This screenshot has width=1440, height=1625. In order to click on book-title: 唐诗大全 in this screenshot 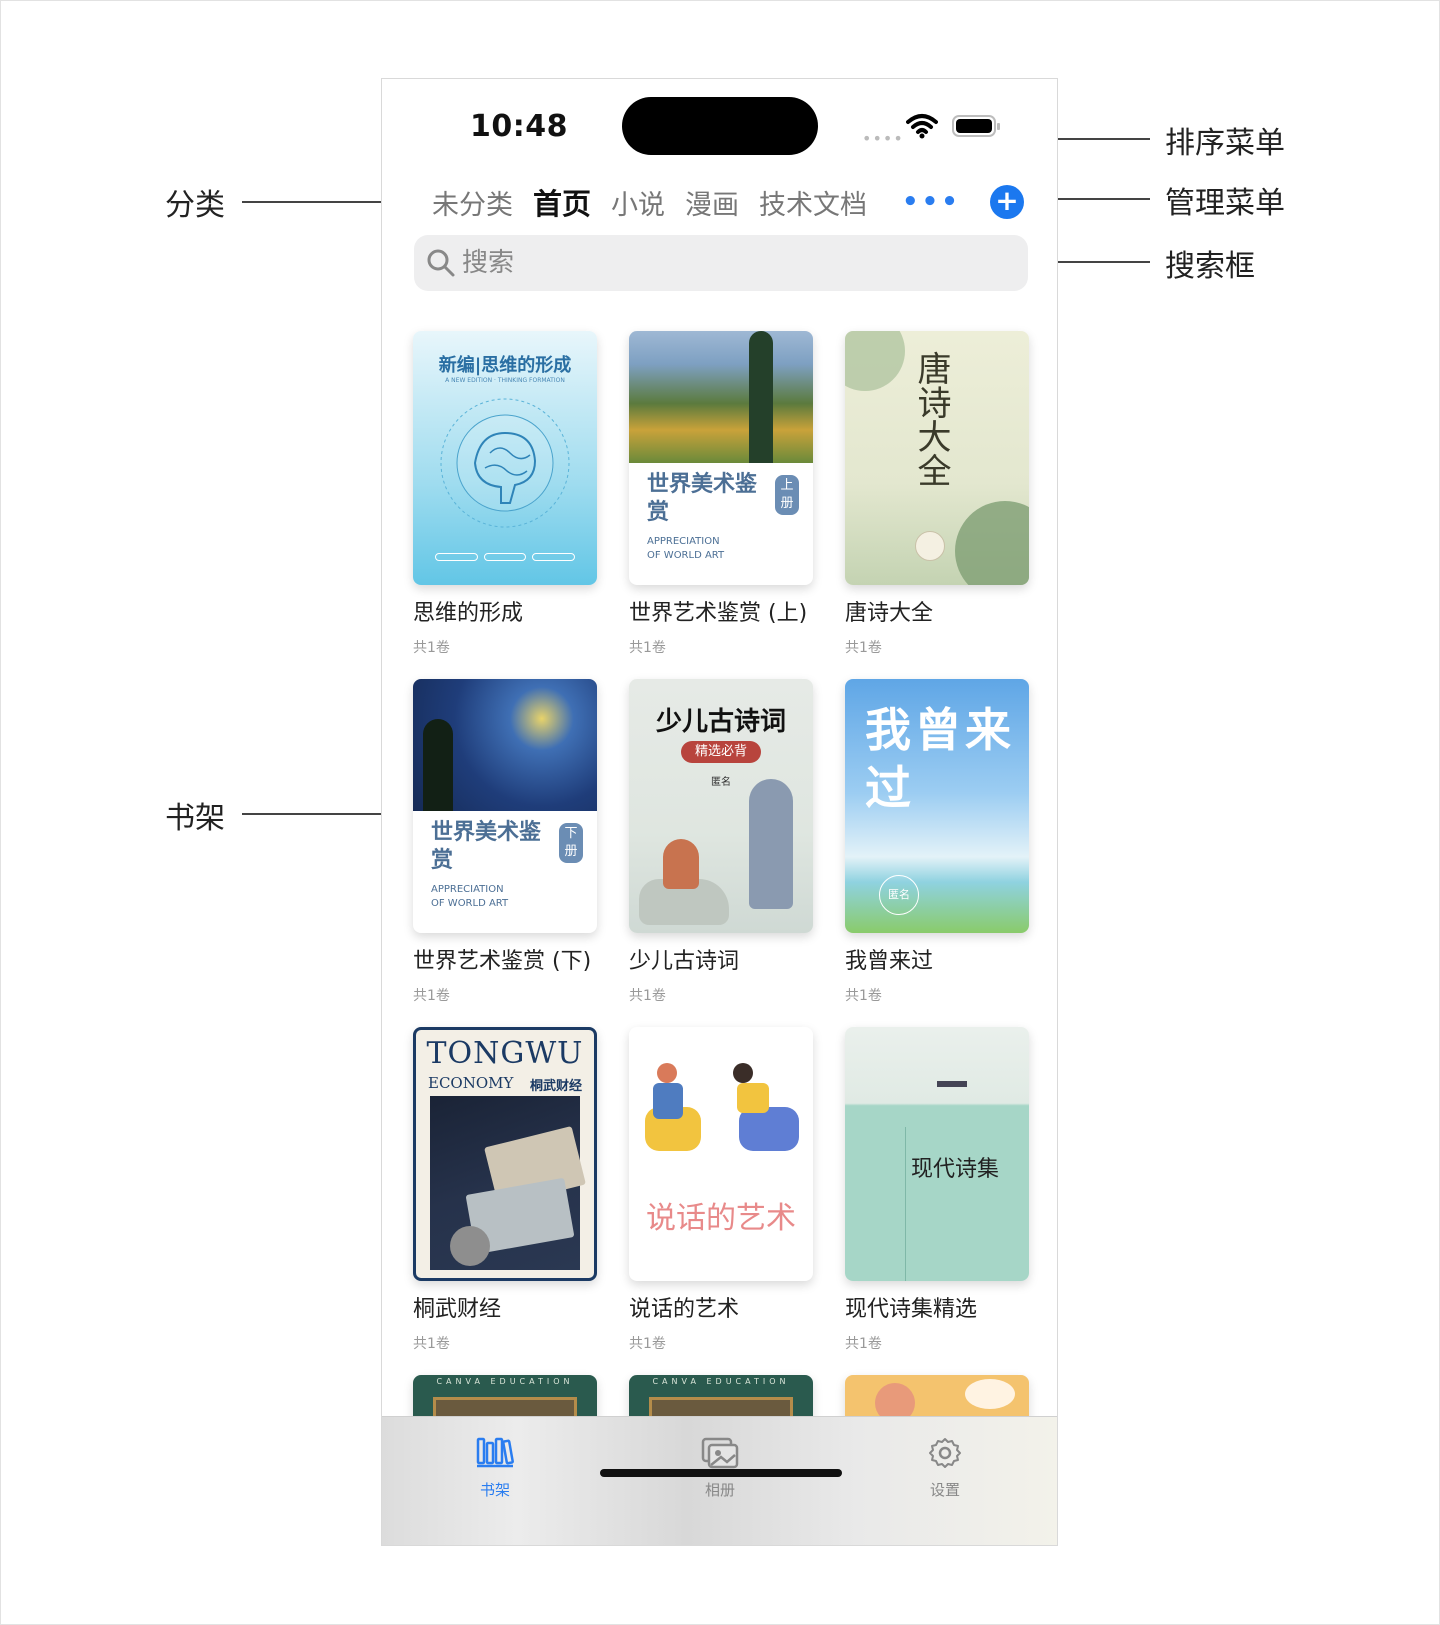, I will do `click(889, 613)`.